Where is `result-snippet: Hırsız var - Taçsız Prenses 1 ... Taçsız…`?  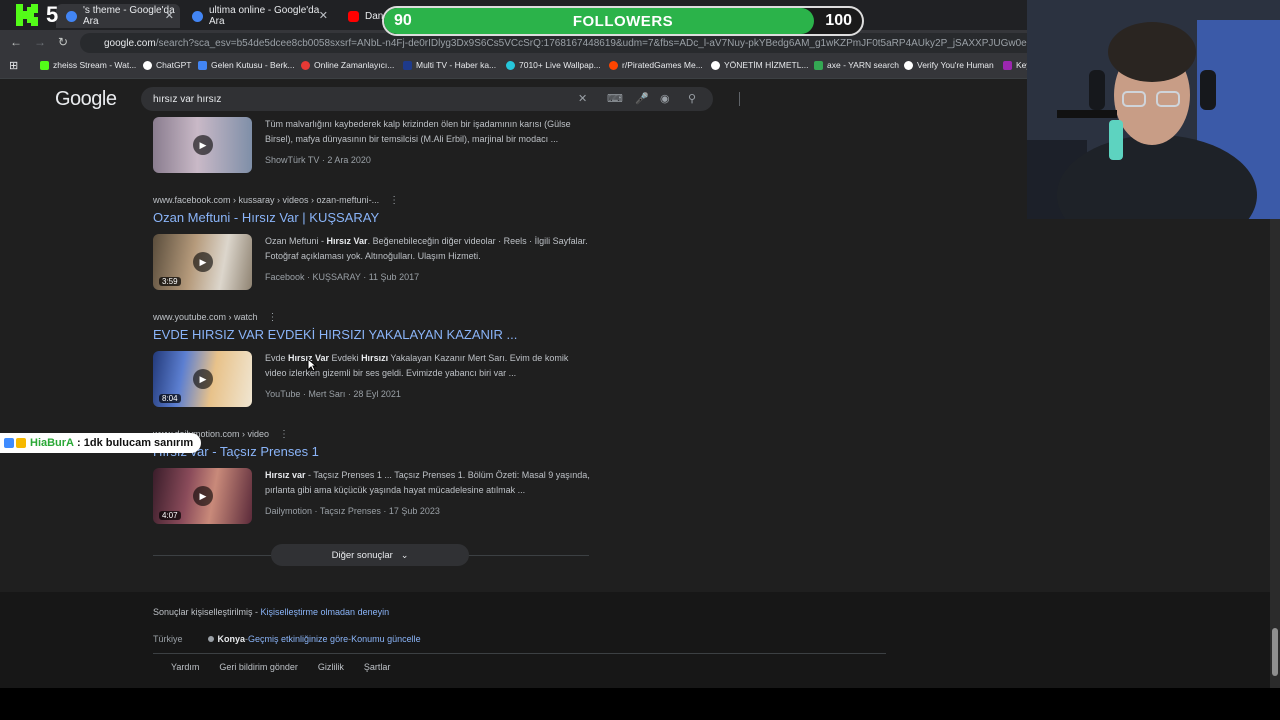
result-snippet: Hırsız var - Taçsız Prenses 1 ... Taçsız… is located at coordinates (427, 482).